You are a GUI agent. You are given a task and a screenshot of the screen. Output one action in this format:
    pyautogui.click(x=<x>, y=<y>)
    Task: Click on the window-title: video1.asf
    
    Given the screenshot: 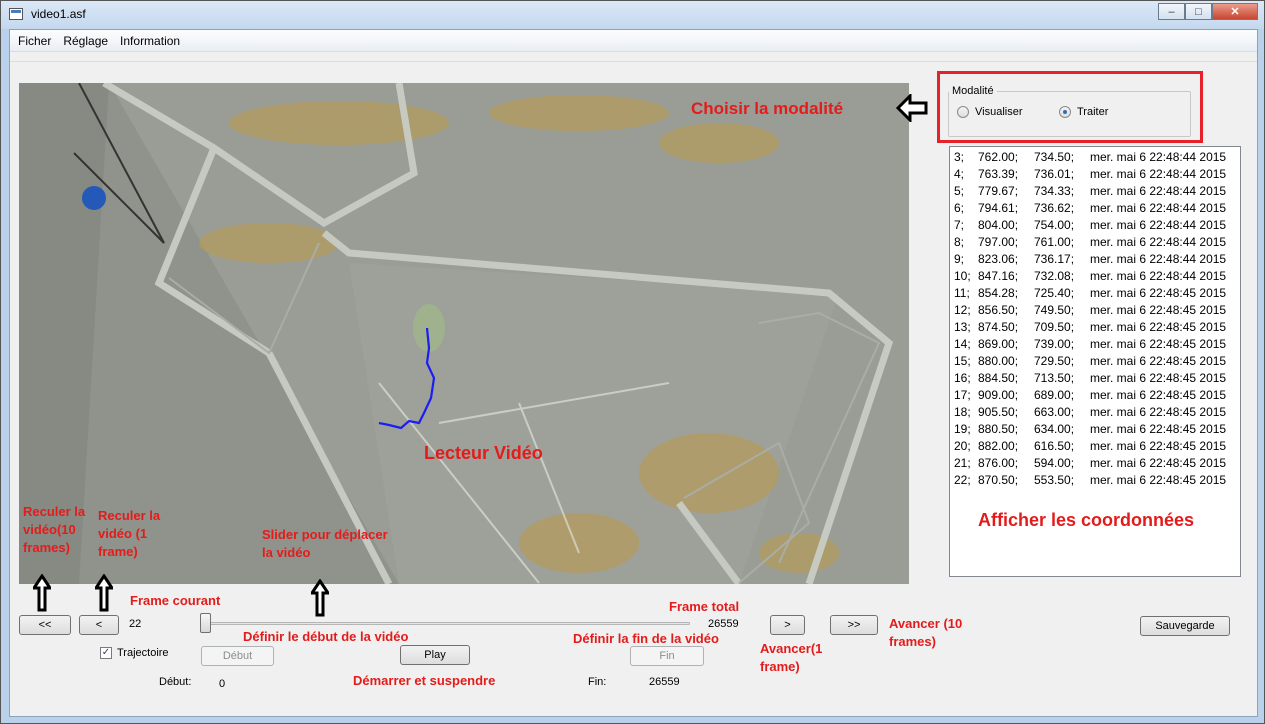 What is the action you would take?
    pyautogui.click(x=58, y=14)
    